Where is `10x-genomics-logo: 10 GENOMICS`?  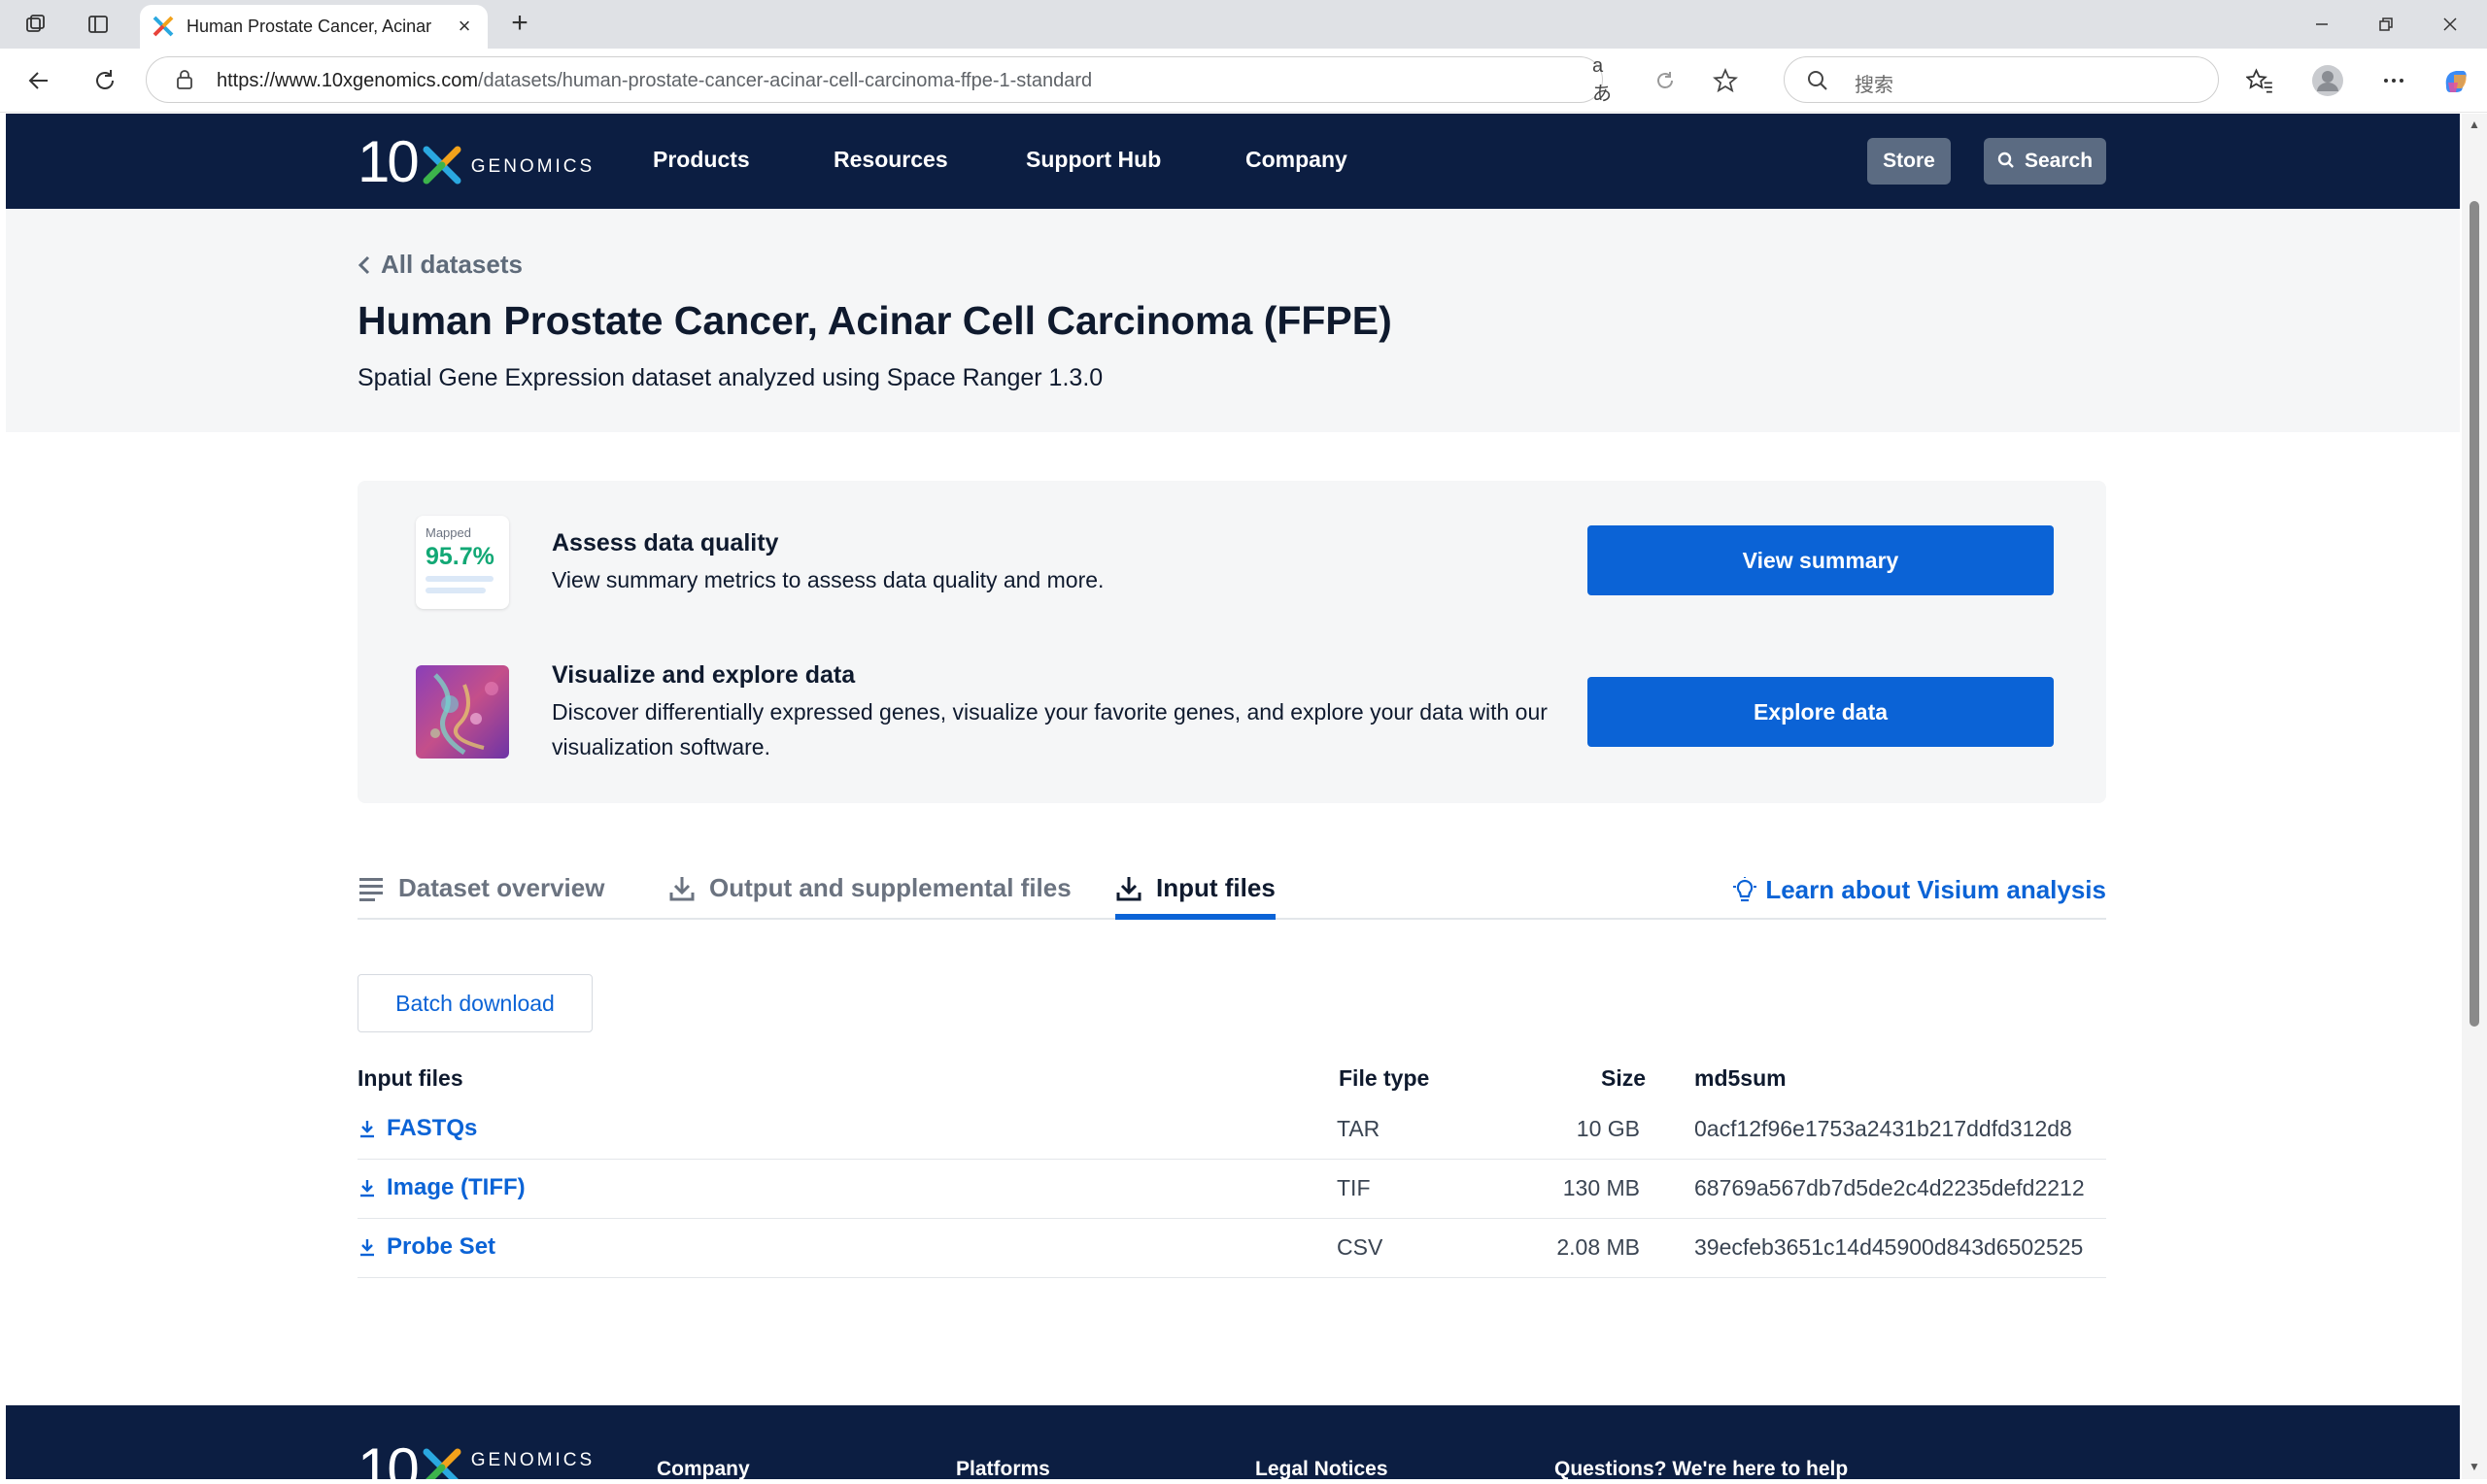
10x-genomics-logo: 10 GENOMICS is located at coordinates (476, 162).